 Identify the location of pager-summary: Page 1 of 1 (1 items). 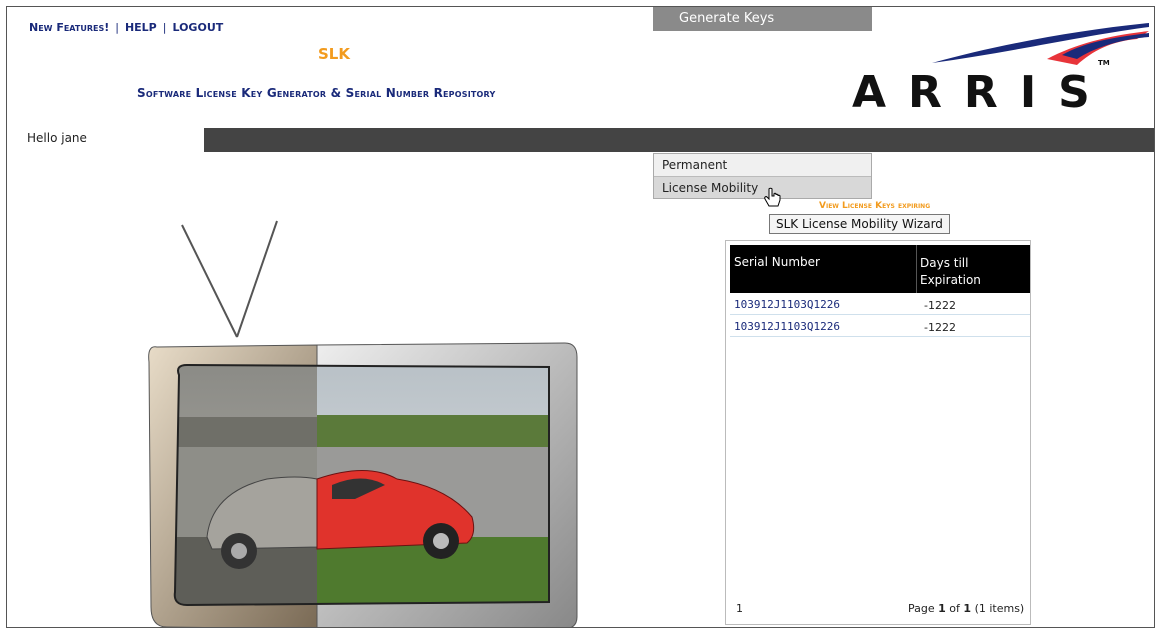
(966, 608).